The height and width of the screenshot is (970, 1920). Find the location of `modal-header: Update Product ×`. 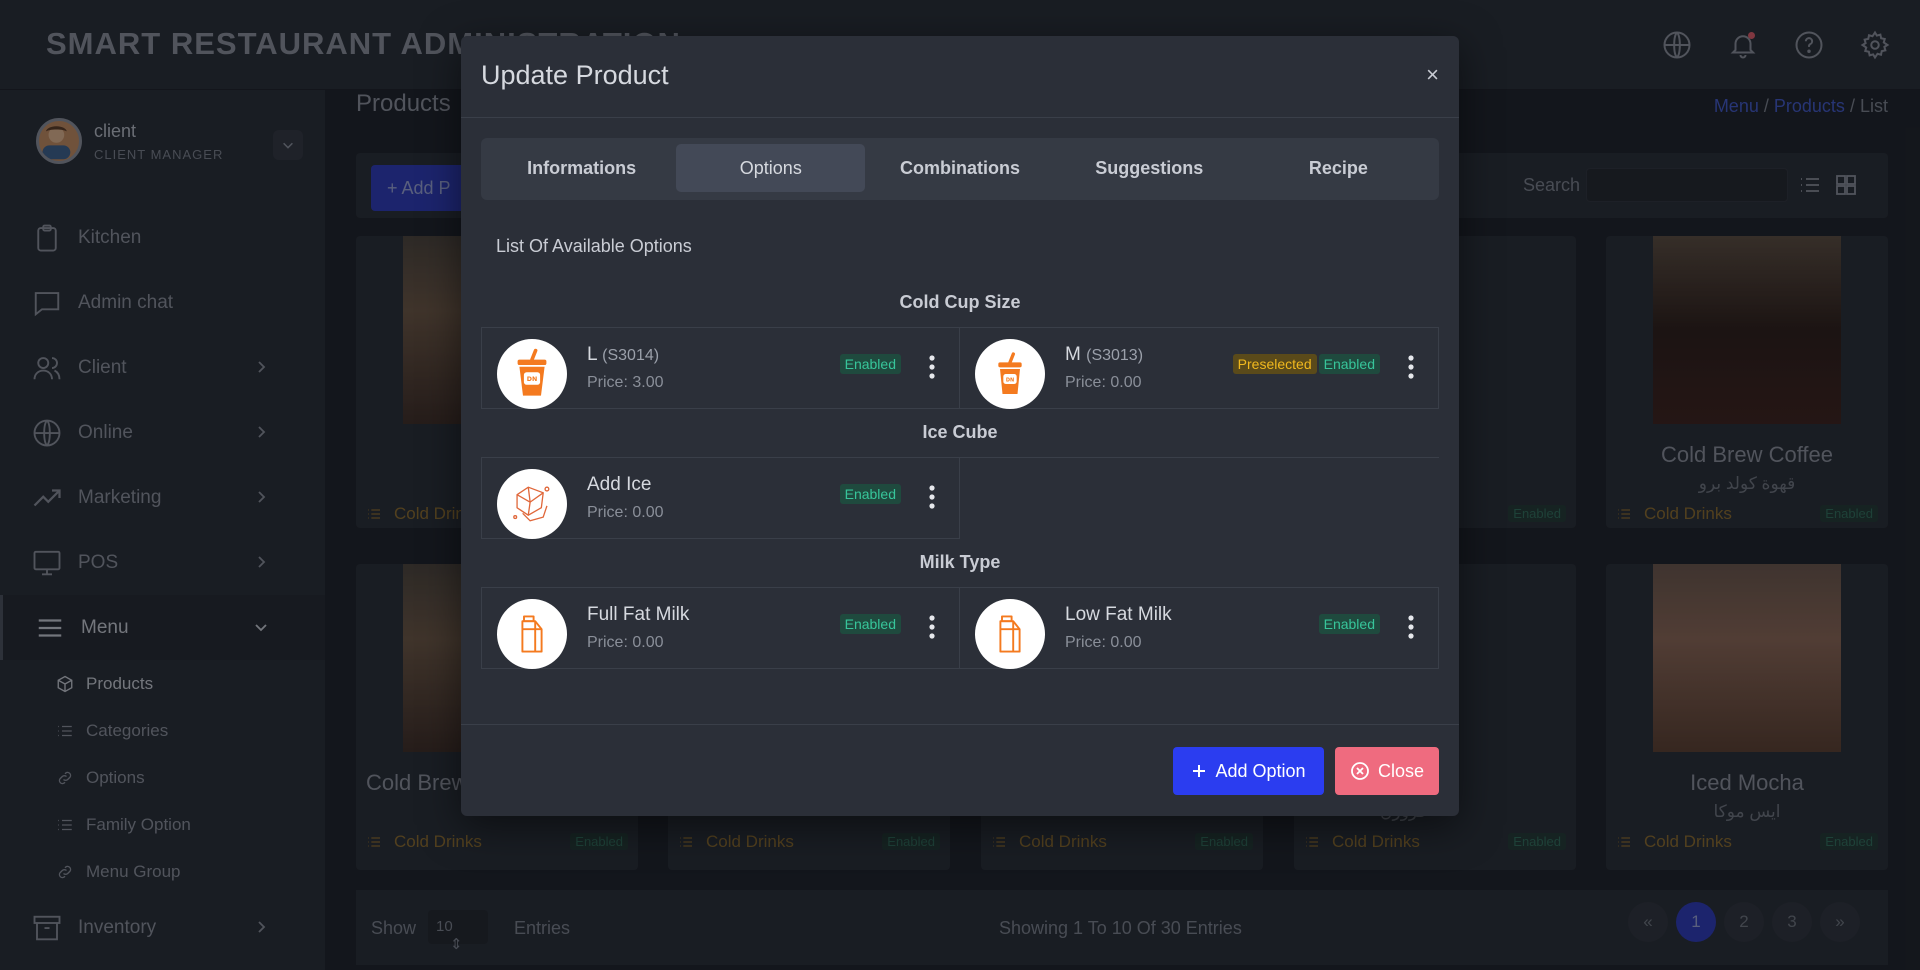

modal-header: Update Product × is located at coordinates (960, 77).